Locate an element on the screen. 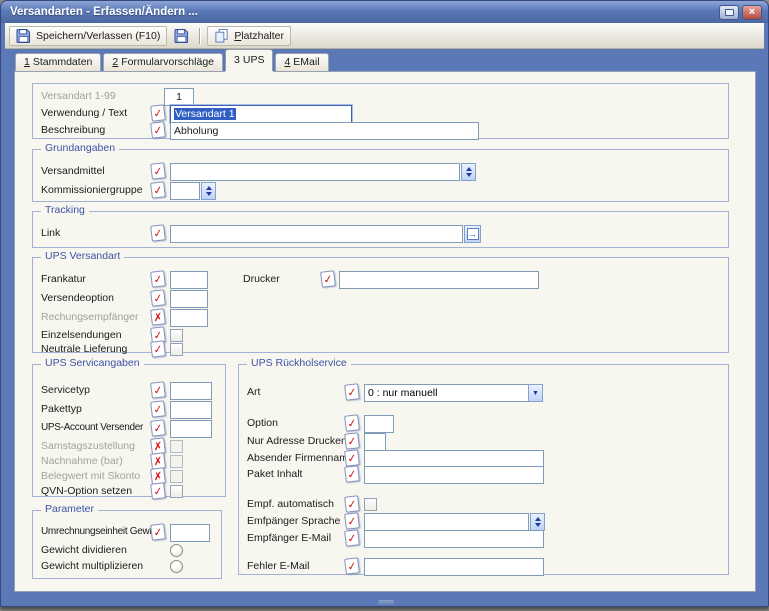  drucker-label: Drucker is located at coordinates (261, 279).